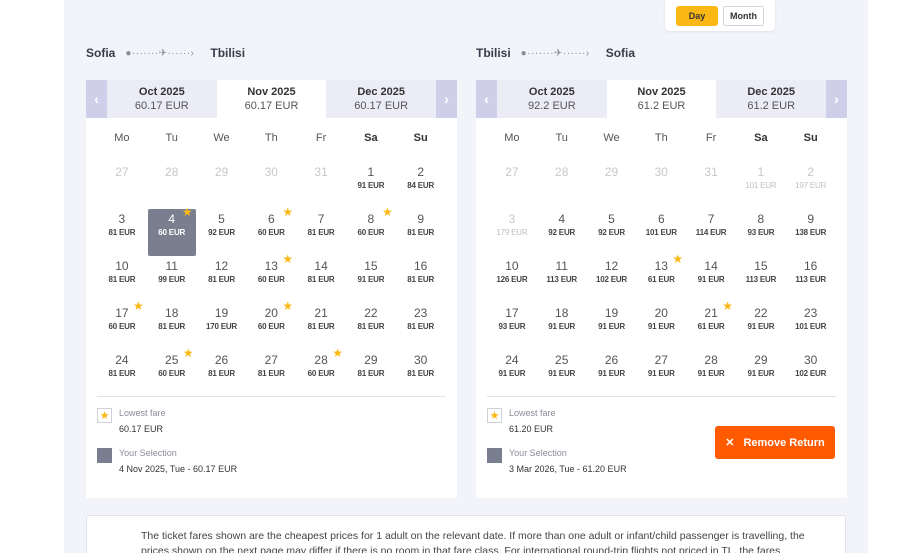 Image resolution: width=900 pixels, height=553 pixels. What do you see at coordinates (171, 230) in the screenshot?
I see `day-cell: 4 60 EUR ★` at bounding box center [171, 230].